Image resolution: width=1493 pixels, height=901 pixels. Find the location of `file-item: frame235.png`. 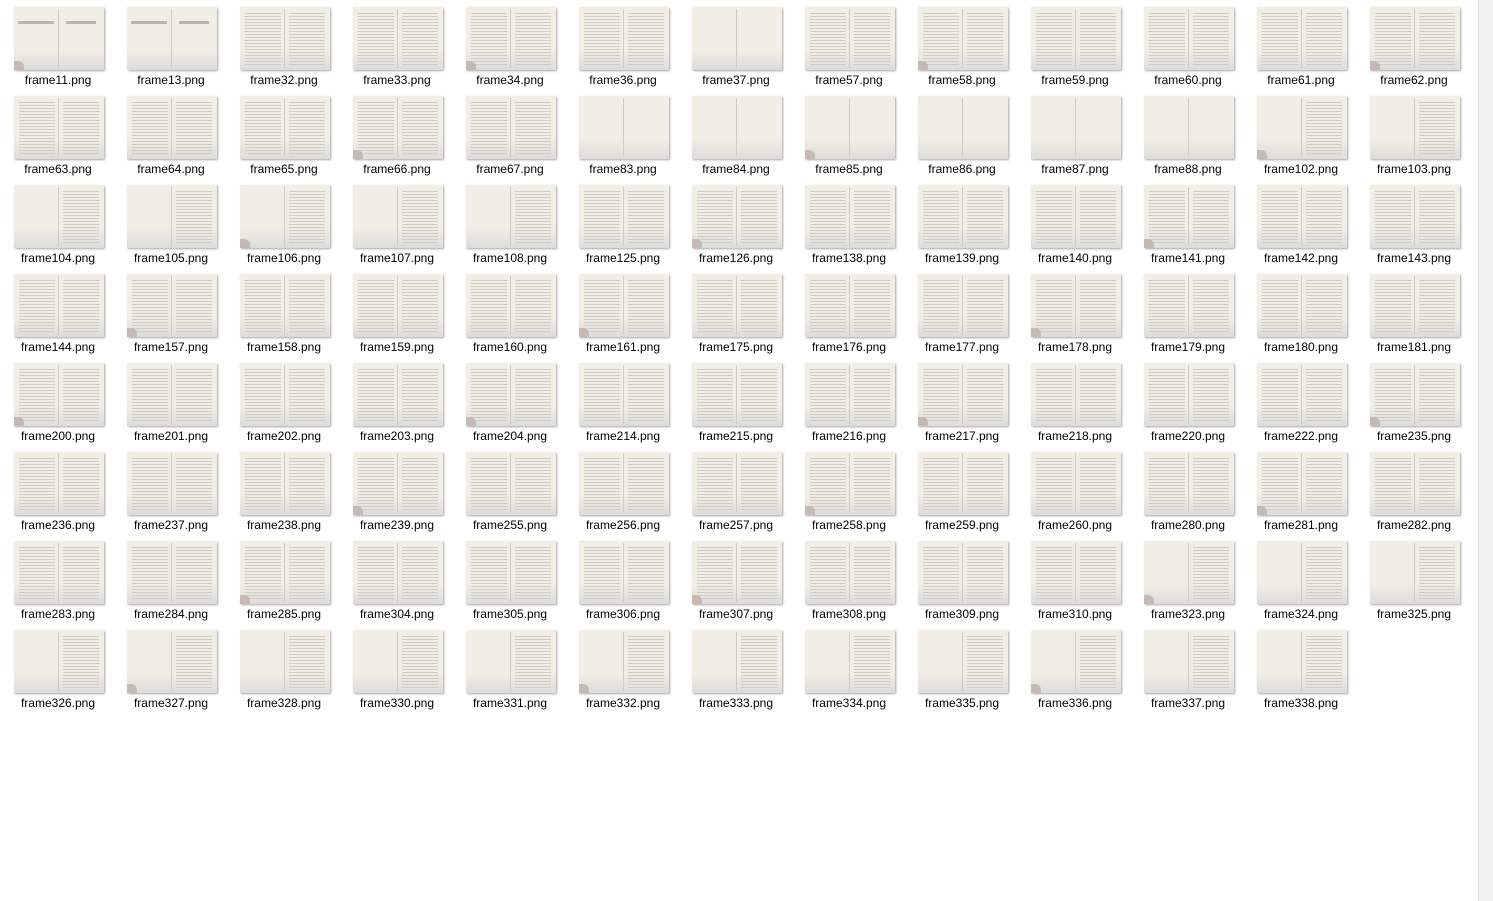

file-item: frame235.png is located at coordinates (1425, 400).